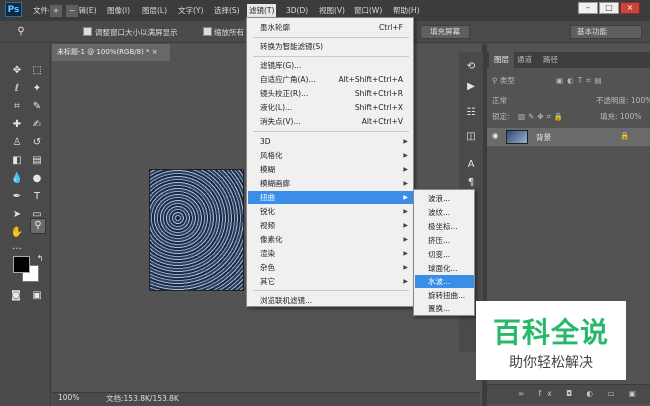 The image size is (650, 406). Describe the element at coordinates (620, 116) in the screenshot. I see `fill-field: 填充: 100%` at that location.